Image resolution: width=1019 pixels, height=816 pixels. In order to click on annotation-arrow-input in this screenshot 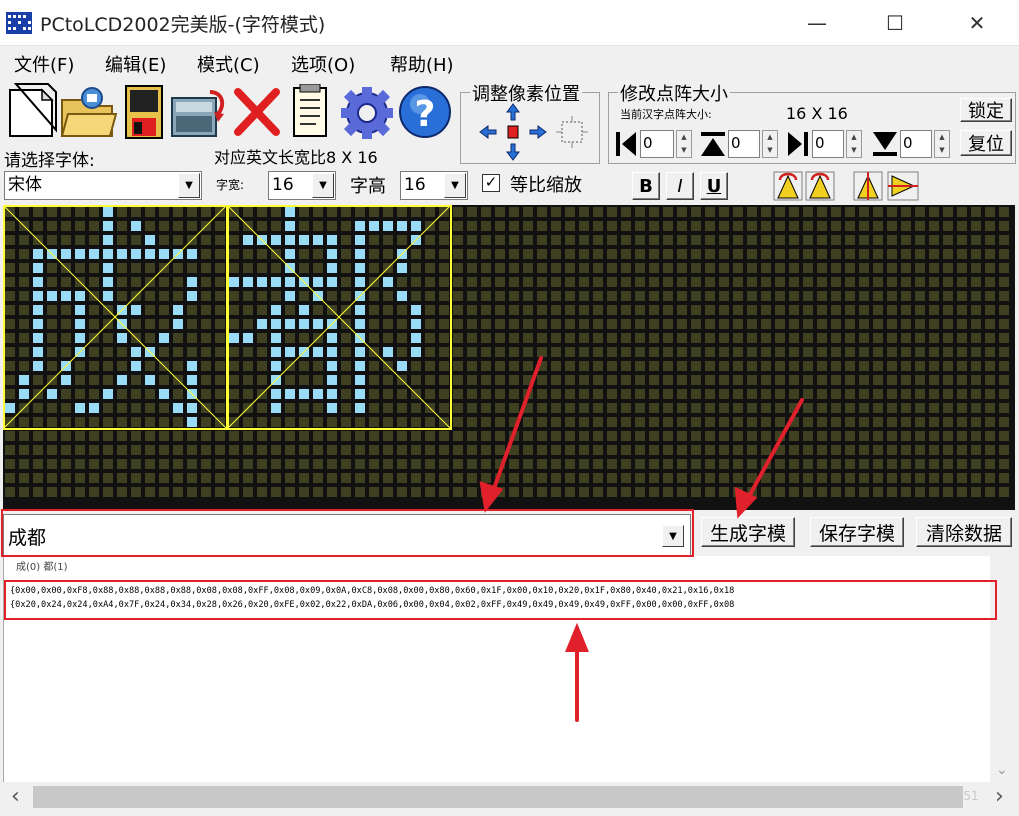, I will do `click(516, 426)`.